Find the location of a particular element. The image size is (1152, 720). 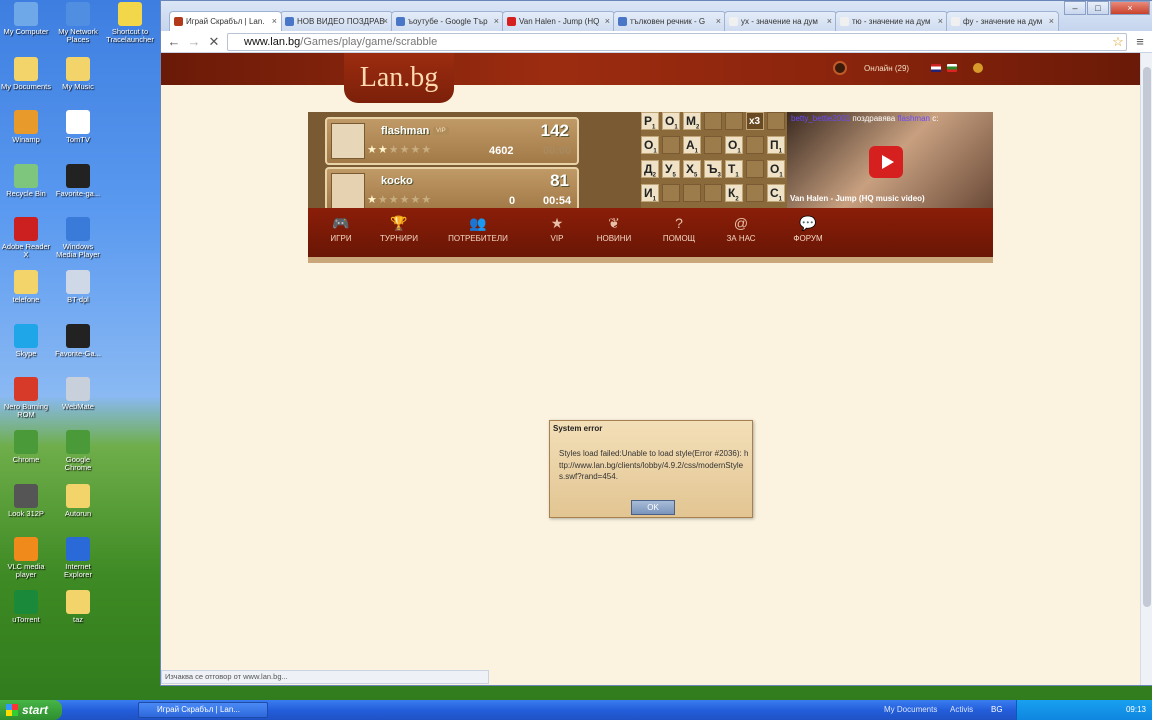

desktop-icon: Winamp is located at coordinates (26, 127).